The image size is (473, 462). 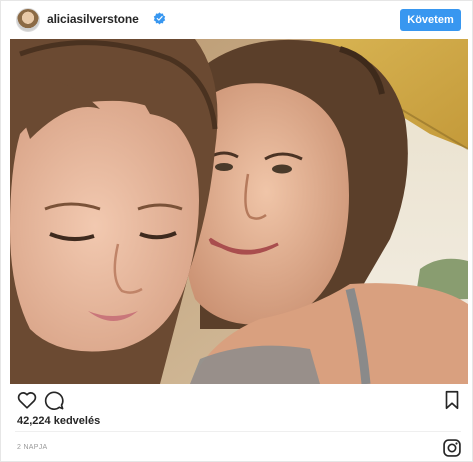 What do you see at coordinates (27, 400) in the screenshot?
I see `heart-icon` at bounding box center [27, 400].